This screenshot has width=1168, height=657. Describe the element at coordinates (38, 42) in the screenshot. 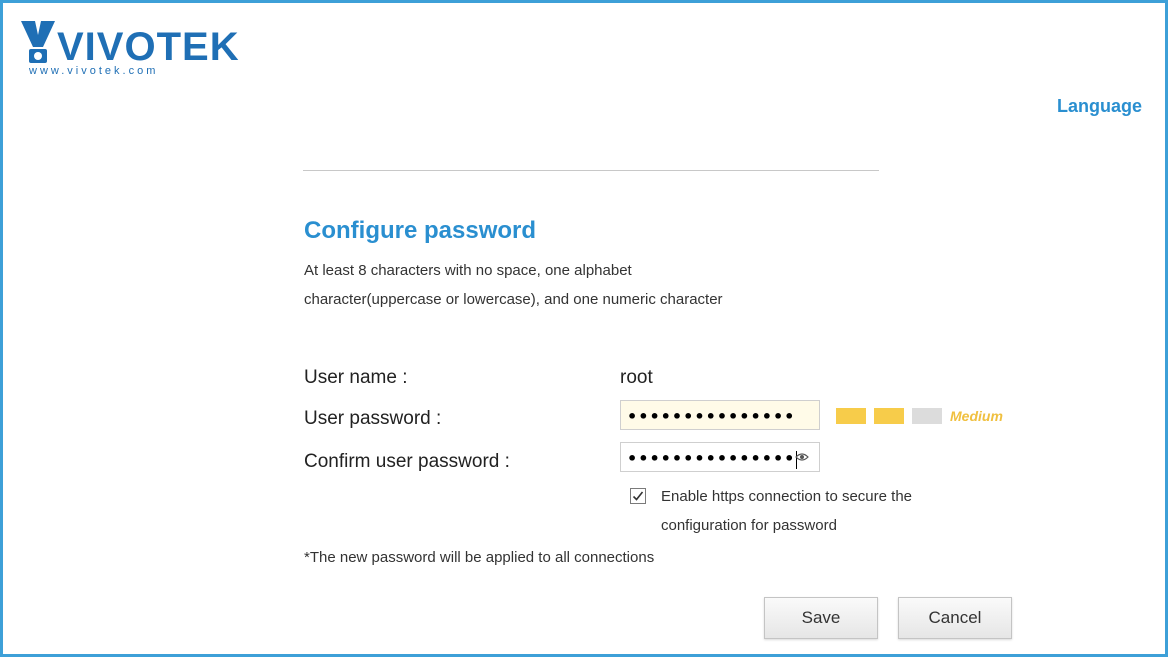

I see `logo-mark-icon` at that location.